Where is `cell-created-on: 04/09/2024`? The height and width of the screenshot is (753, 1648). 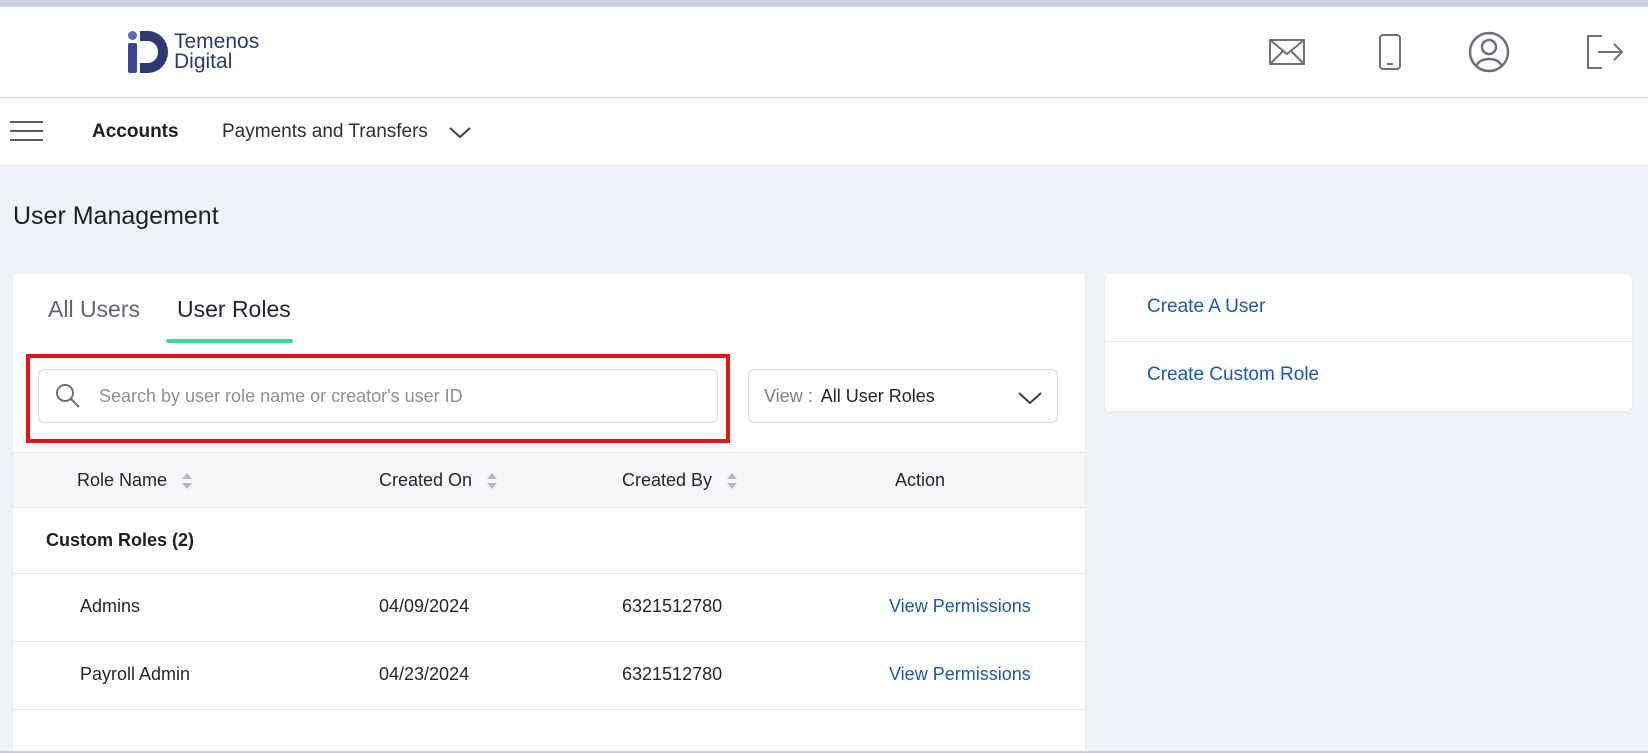 cell-created-on: 04/09/2024 is located at coordinates (424, 606).